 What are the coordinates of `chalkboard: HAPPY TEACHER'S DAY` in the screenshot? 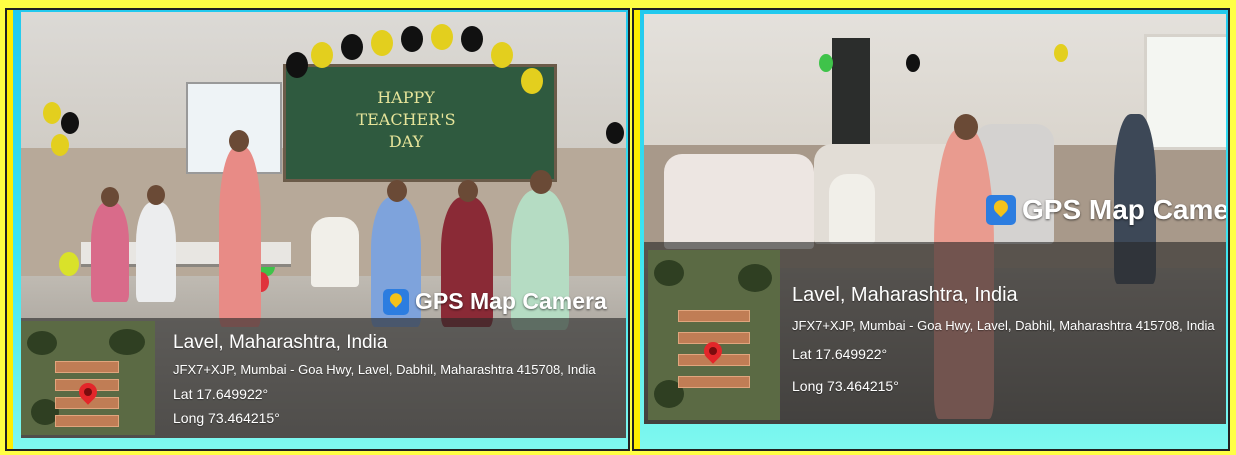 It's located at (420, 123).